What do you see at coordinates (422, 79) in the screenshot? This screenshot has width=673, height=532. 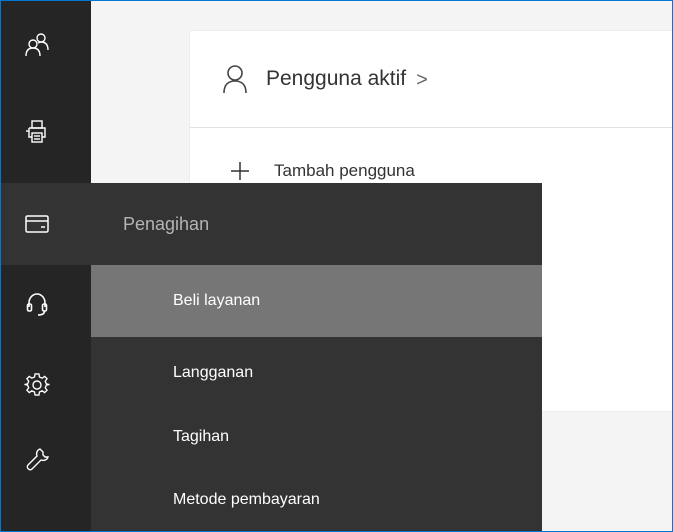 I see `chevron-right-icon: >` at bounding box center [422, 79].